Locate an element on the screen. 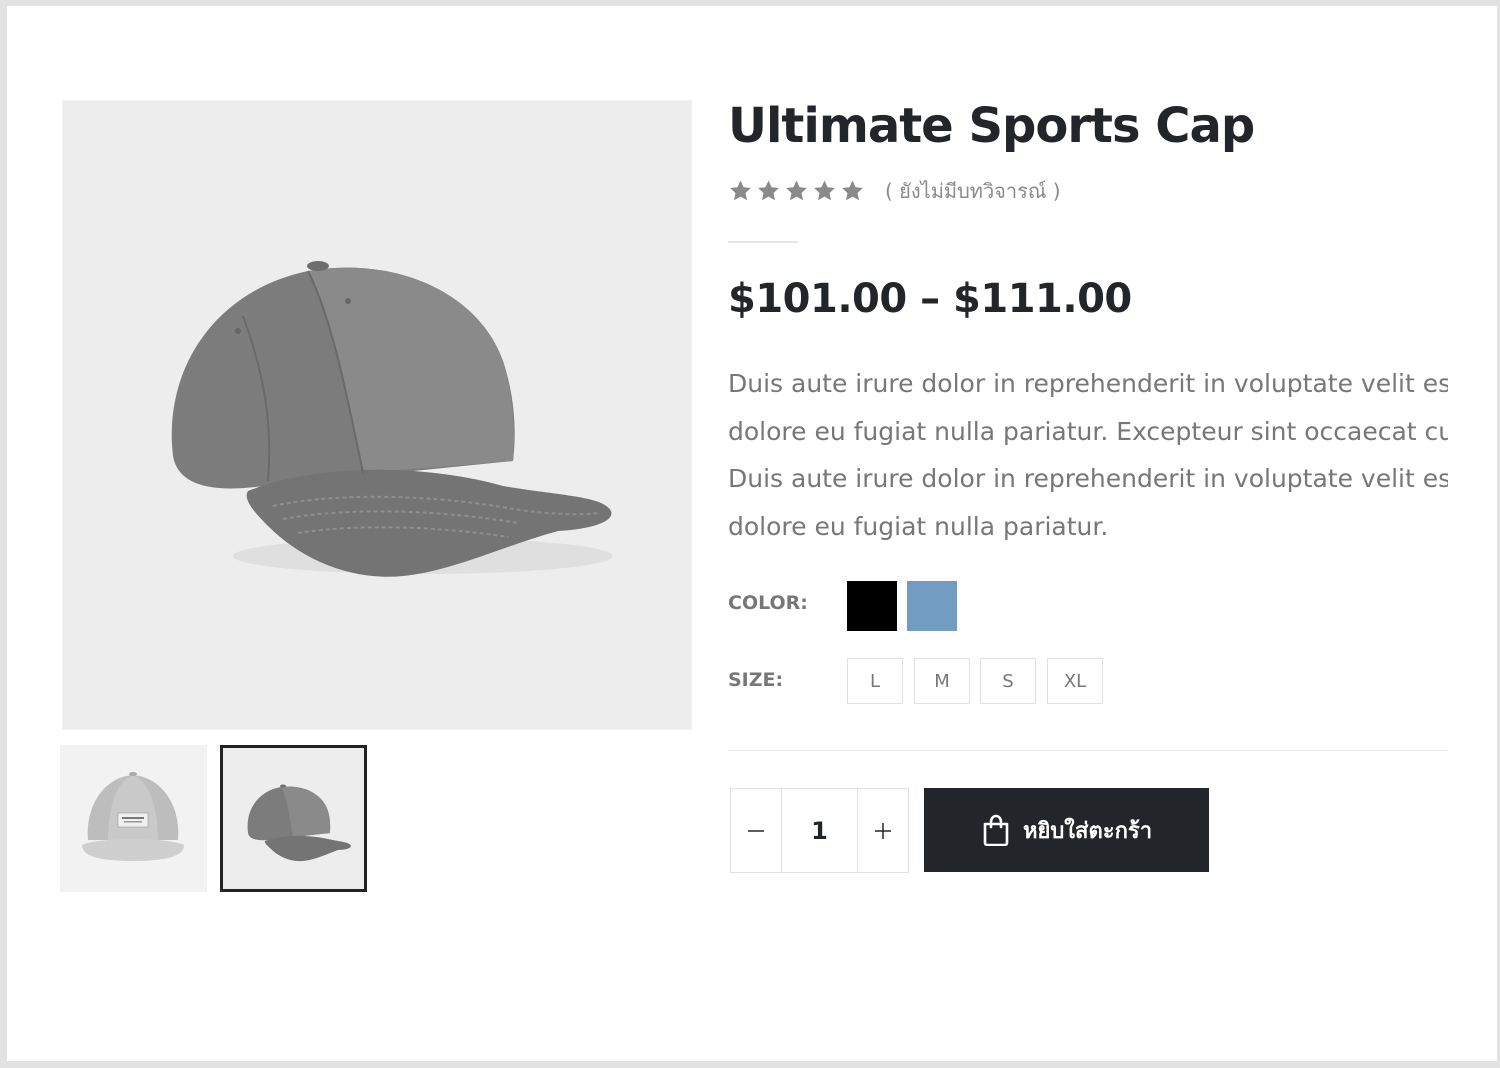 The width and height of the screenshot is (1500, 1068). product-price: $101.00 – $111.00 is located at coordinates (930, 299).